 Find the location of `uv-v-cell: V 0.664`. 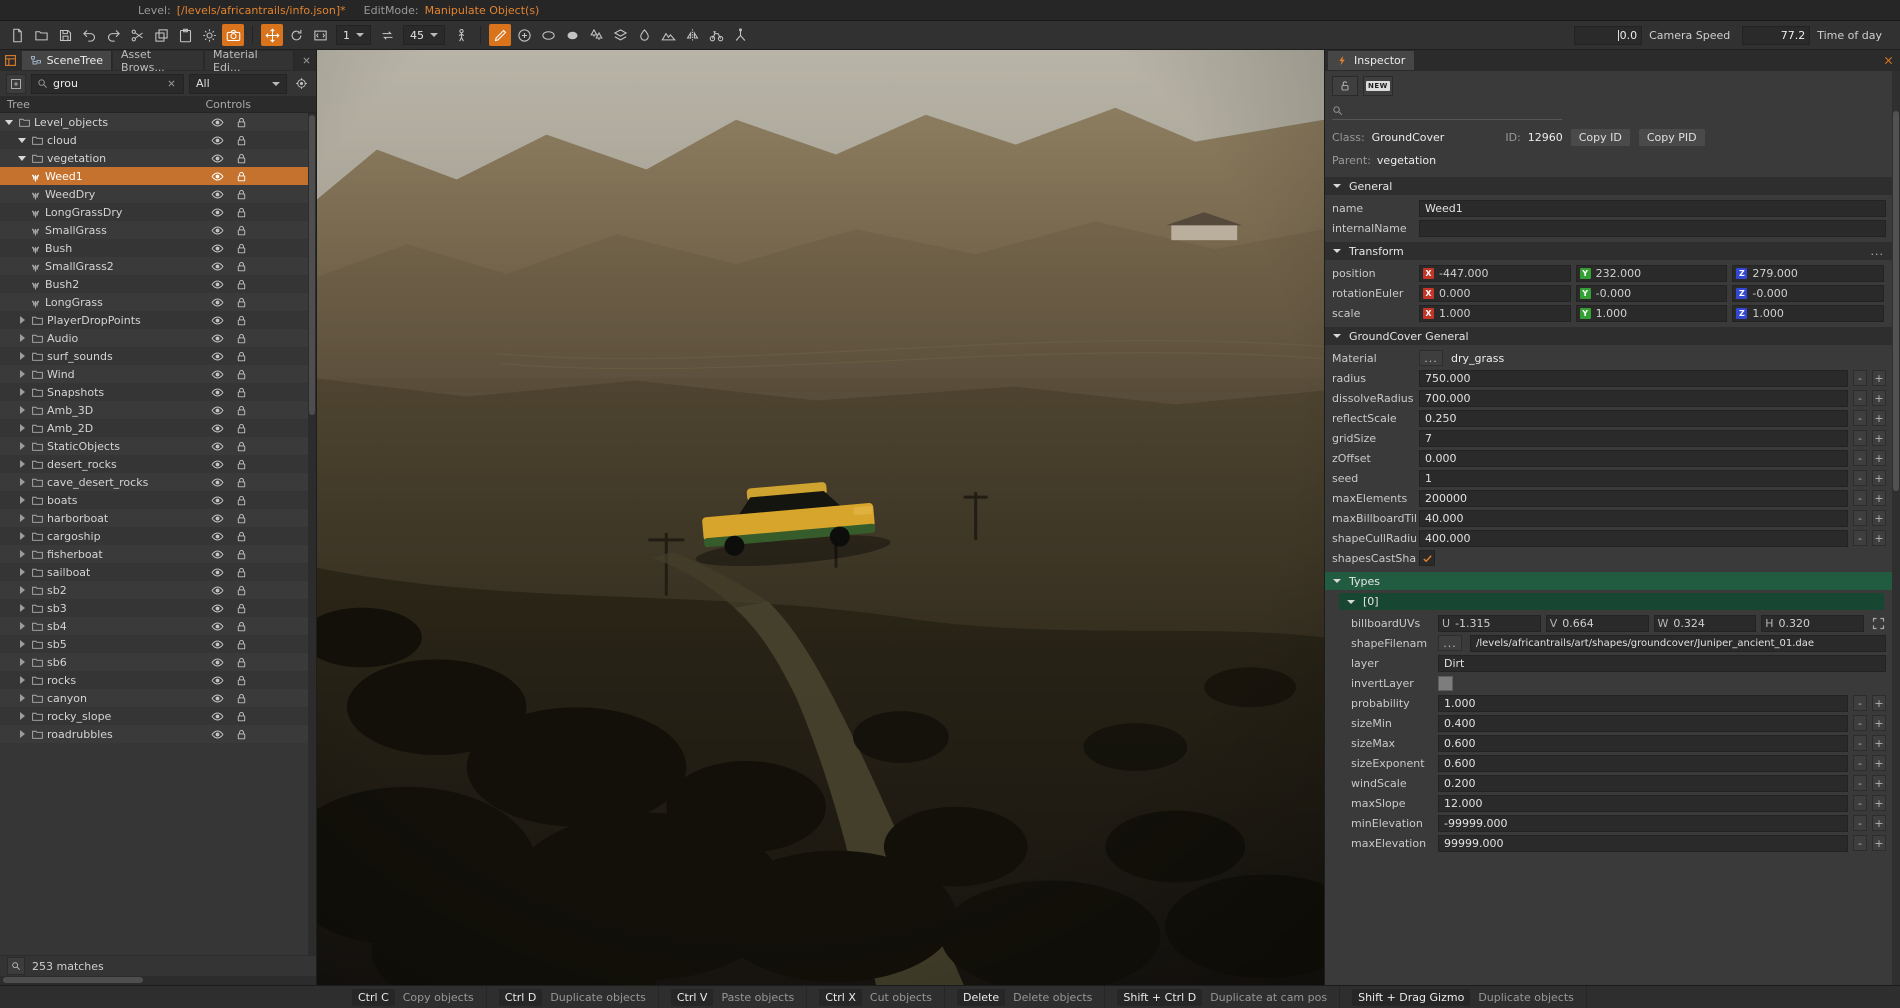

uv-v-cell: V 0.664 is located at coordinates (1597, 623).